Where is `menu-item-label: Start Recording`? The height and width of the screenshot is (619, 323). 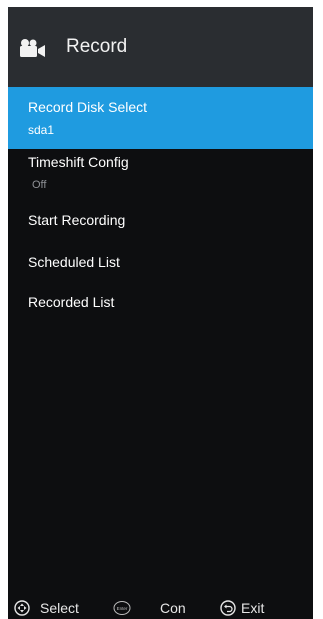
menu-item-label: Start Recording is located at coordinates (77, 220).